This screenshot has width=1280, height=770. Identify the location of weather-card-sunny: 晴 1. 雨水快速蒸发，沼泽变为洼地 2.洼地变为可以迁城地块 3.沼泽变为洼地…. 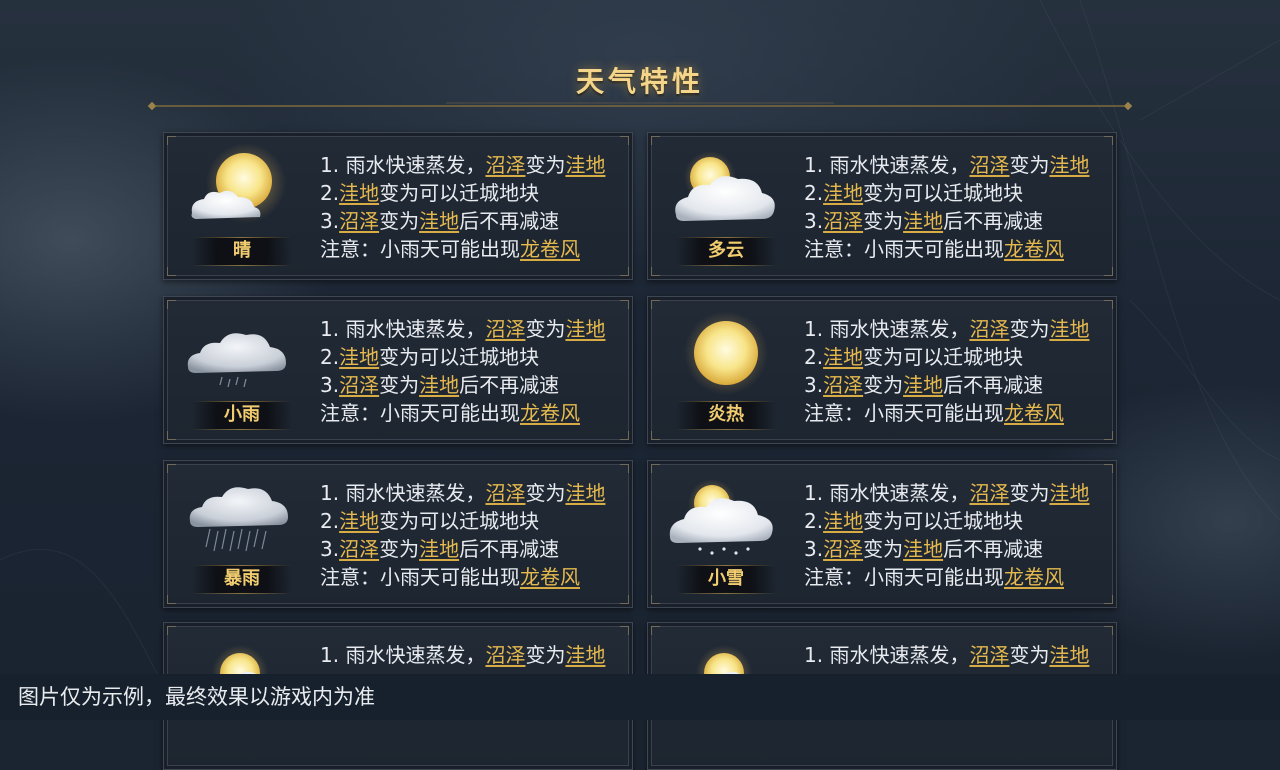
(398, 206).